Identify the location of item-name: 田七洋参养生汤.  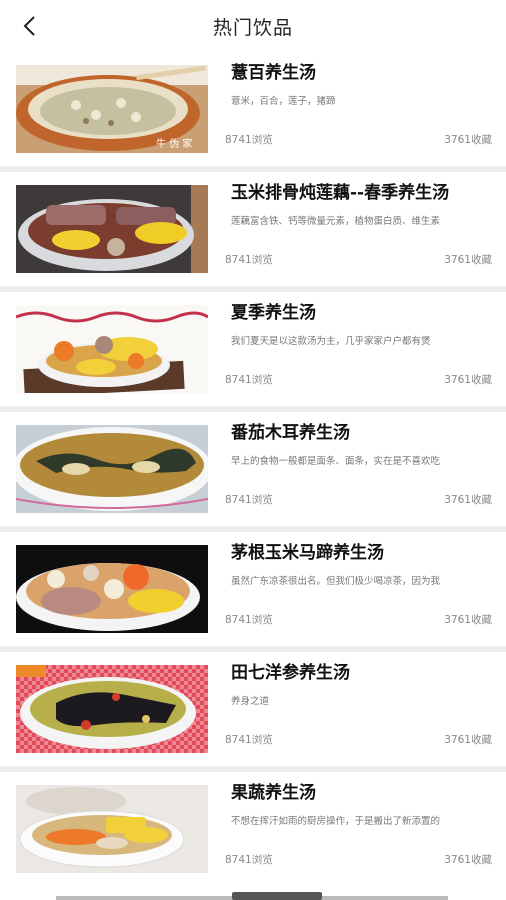
(290, 673).